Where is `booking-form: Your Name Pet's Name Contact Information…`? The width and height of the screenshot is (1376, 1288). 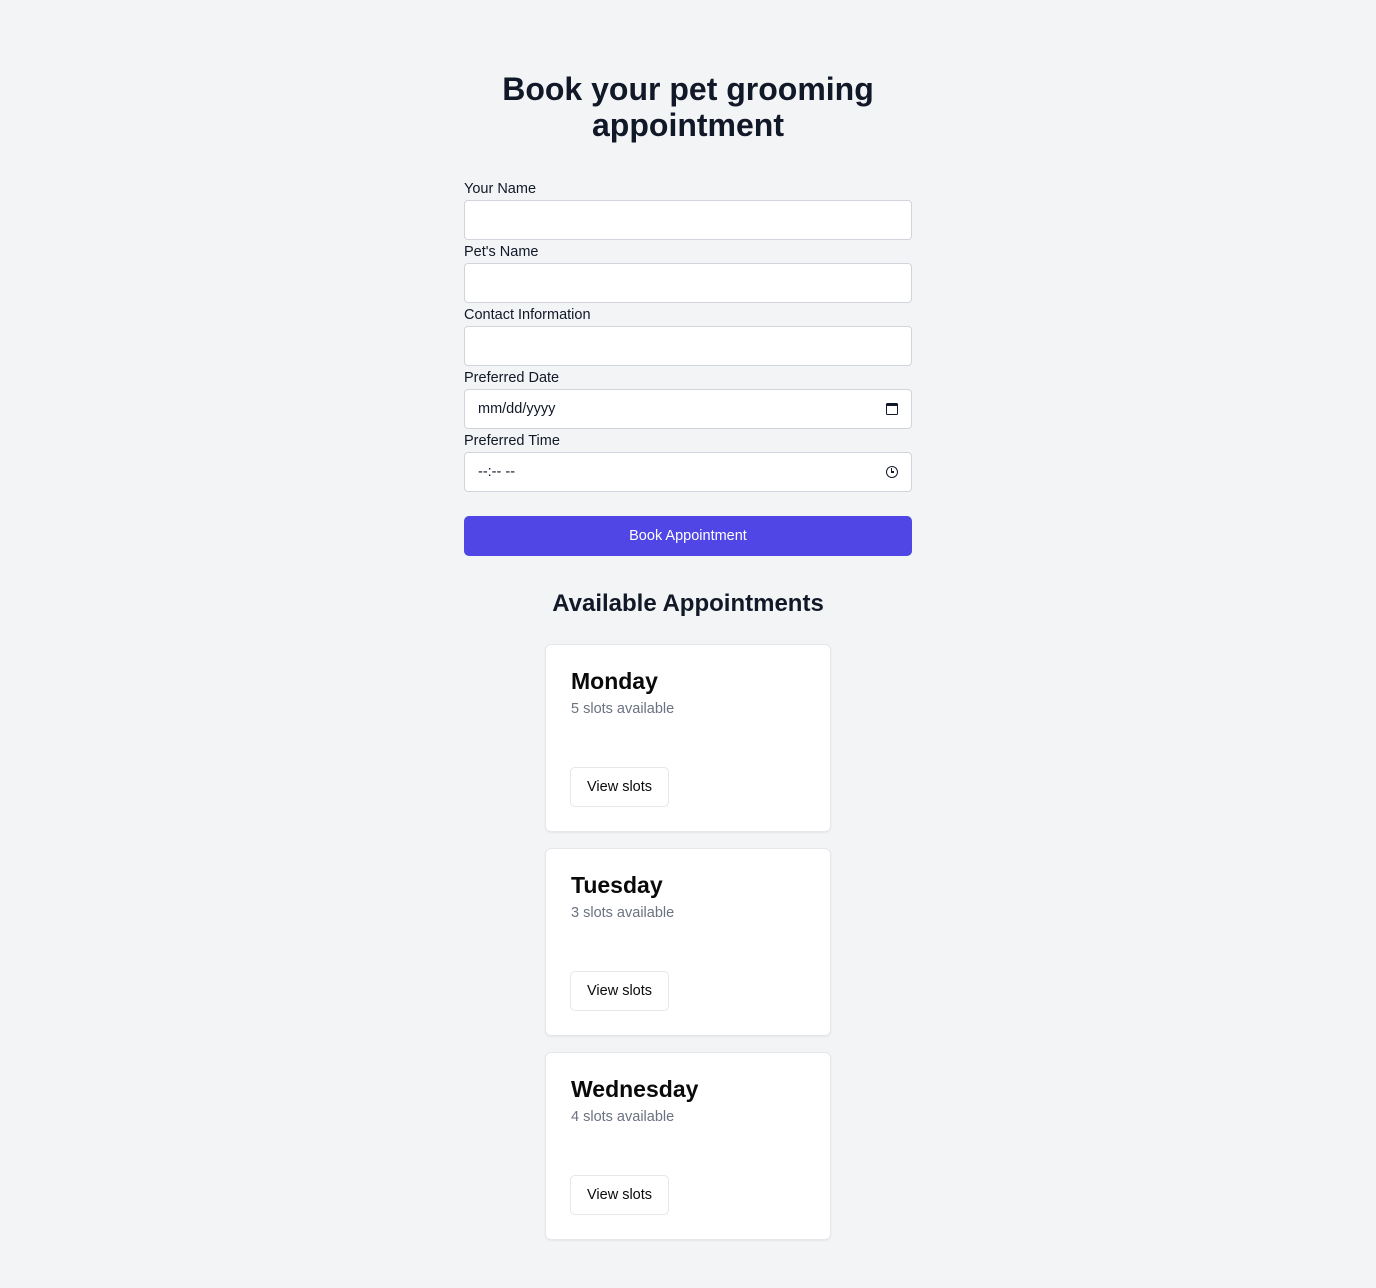
booking-form: Your Name Pet's Name Contact Information… is located at coordinates (688, 337).